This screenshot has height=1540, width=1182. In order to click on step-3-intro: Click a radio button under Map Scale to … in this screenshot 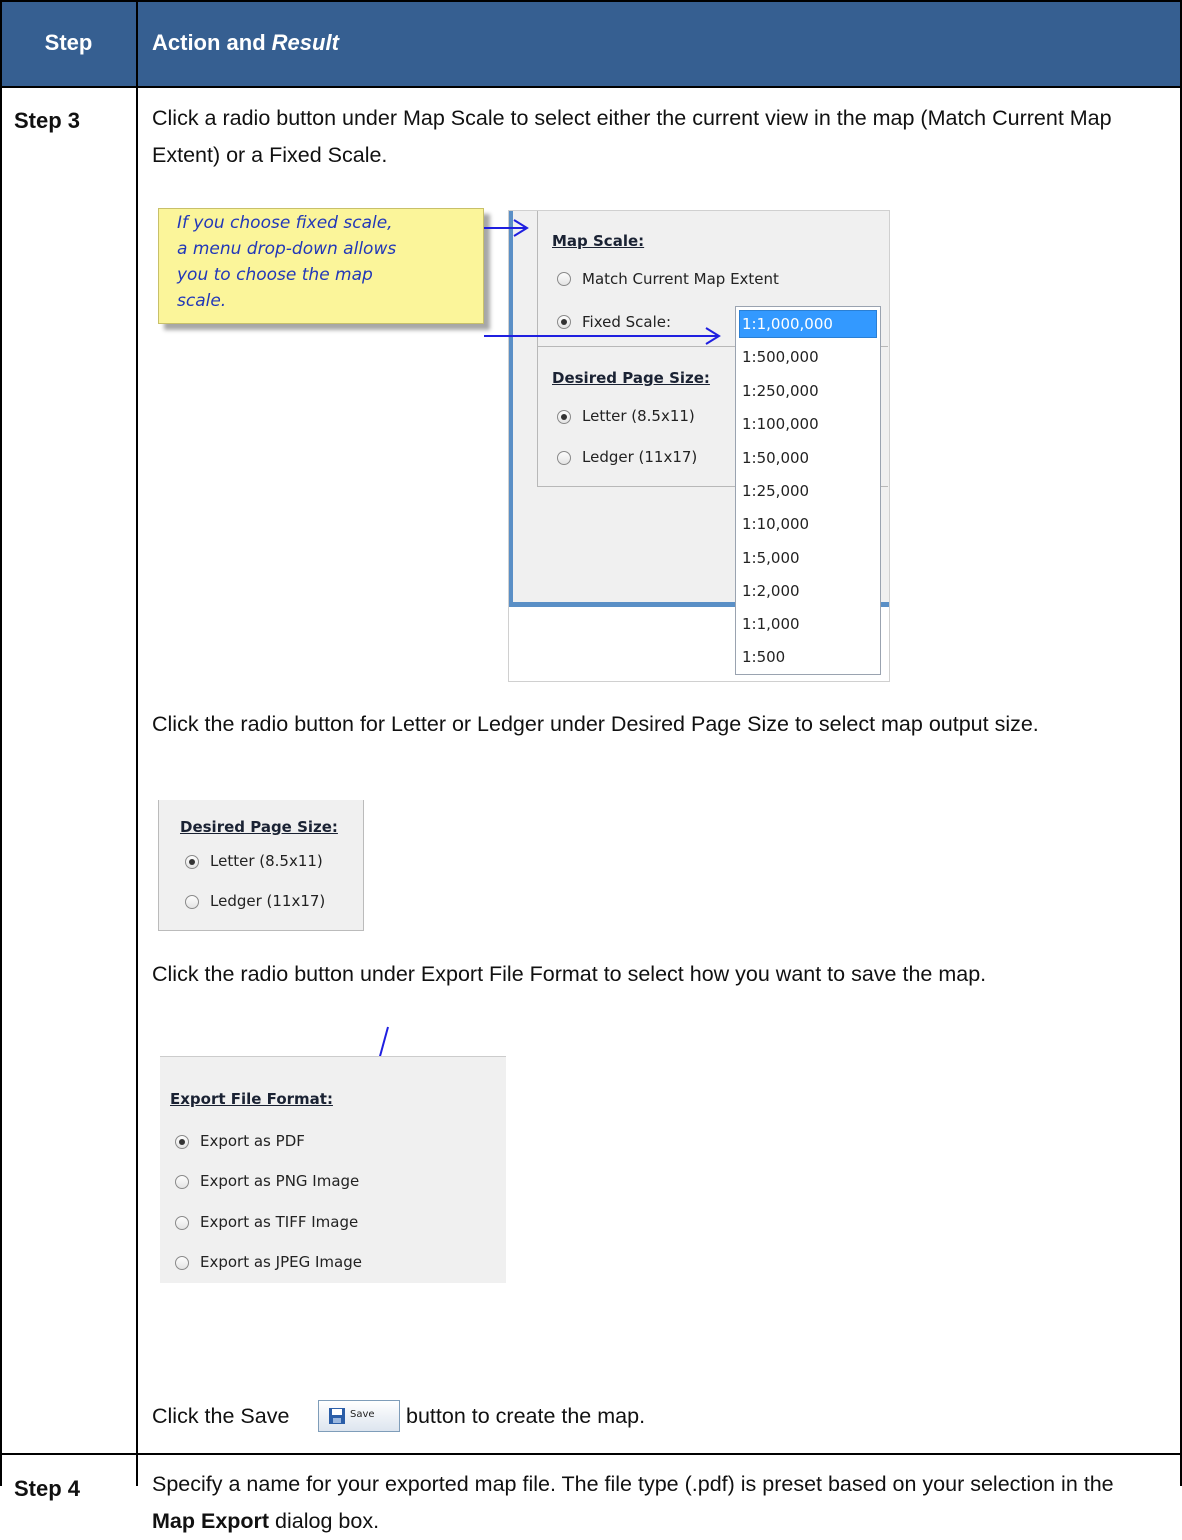, I will do `click(632, 136)`.